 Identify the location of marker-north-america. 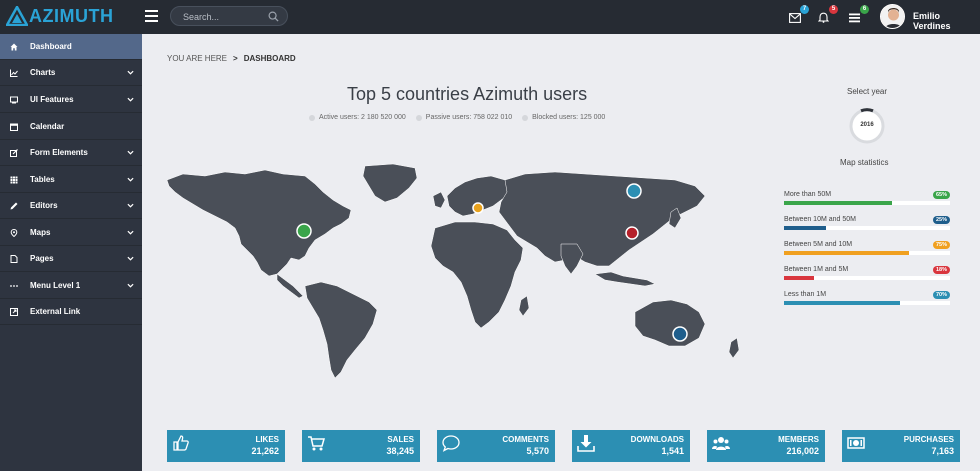
(304, 231).